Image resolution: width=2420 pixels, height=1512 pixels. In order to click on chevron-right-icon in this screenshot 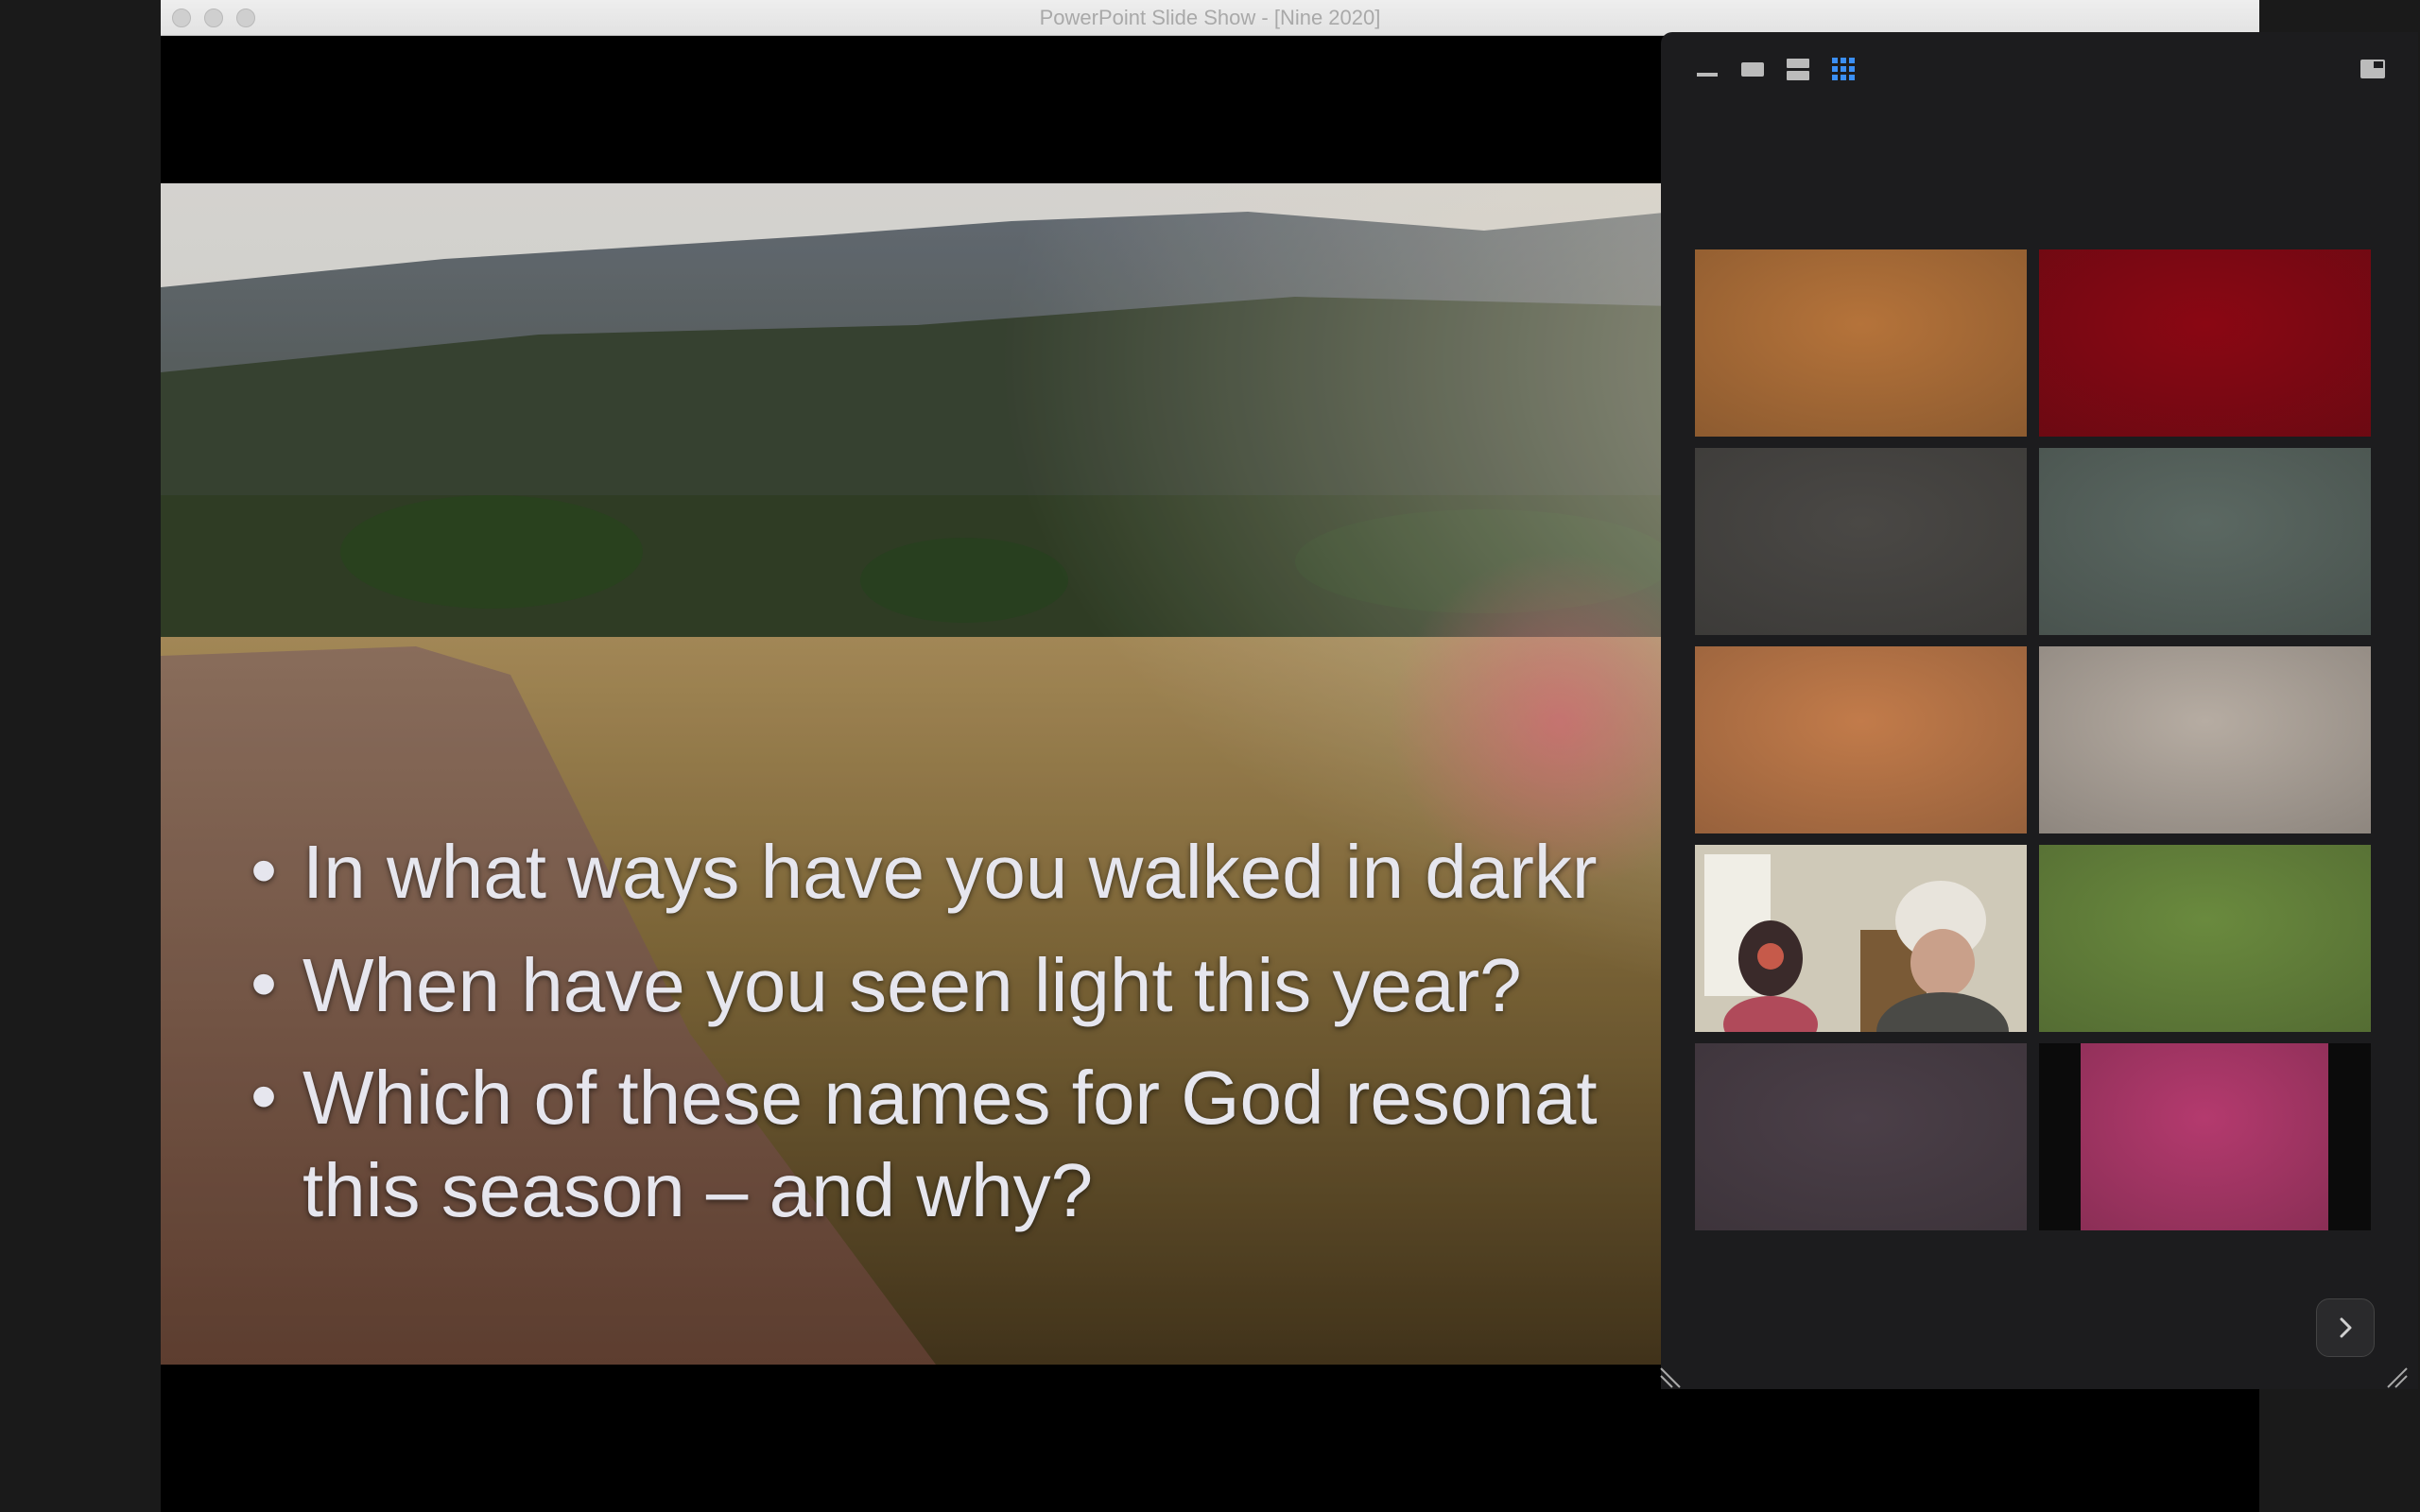, I will do `click(2346, 1327)`.